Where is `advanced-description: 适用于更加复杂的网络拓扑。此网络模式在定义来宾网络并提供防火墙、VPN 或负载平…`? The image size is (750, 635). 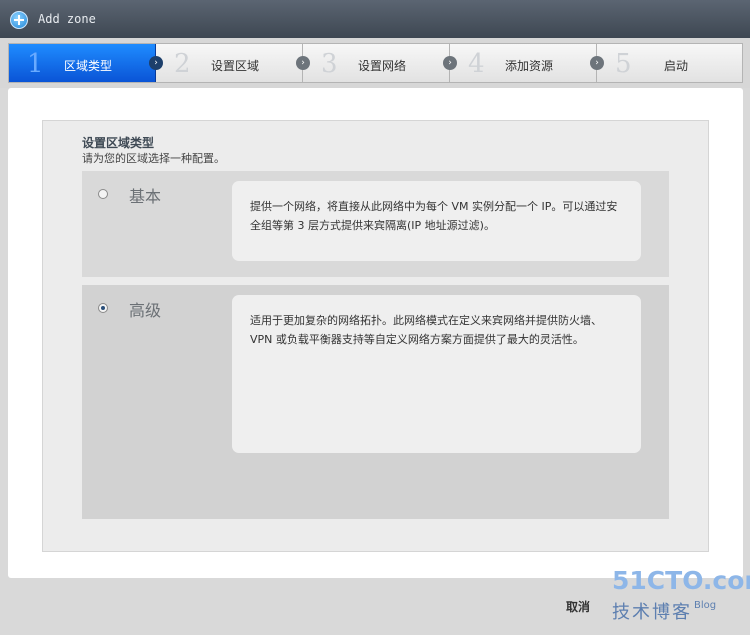
advanced-description: 适用于更加复杂的网络拓扑。此网络模式在定义来宾网络并提供防火墙、VPN 或负载平… is located at coordinates (436, 374).